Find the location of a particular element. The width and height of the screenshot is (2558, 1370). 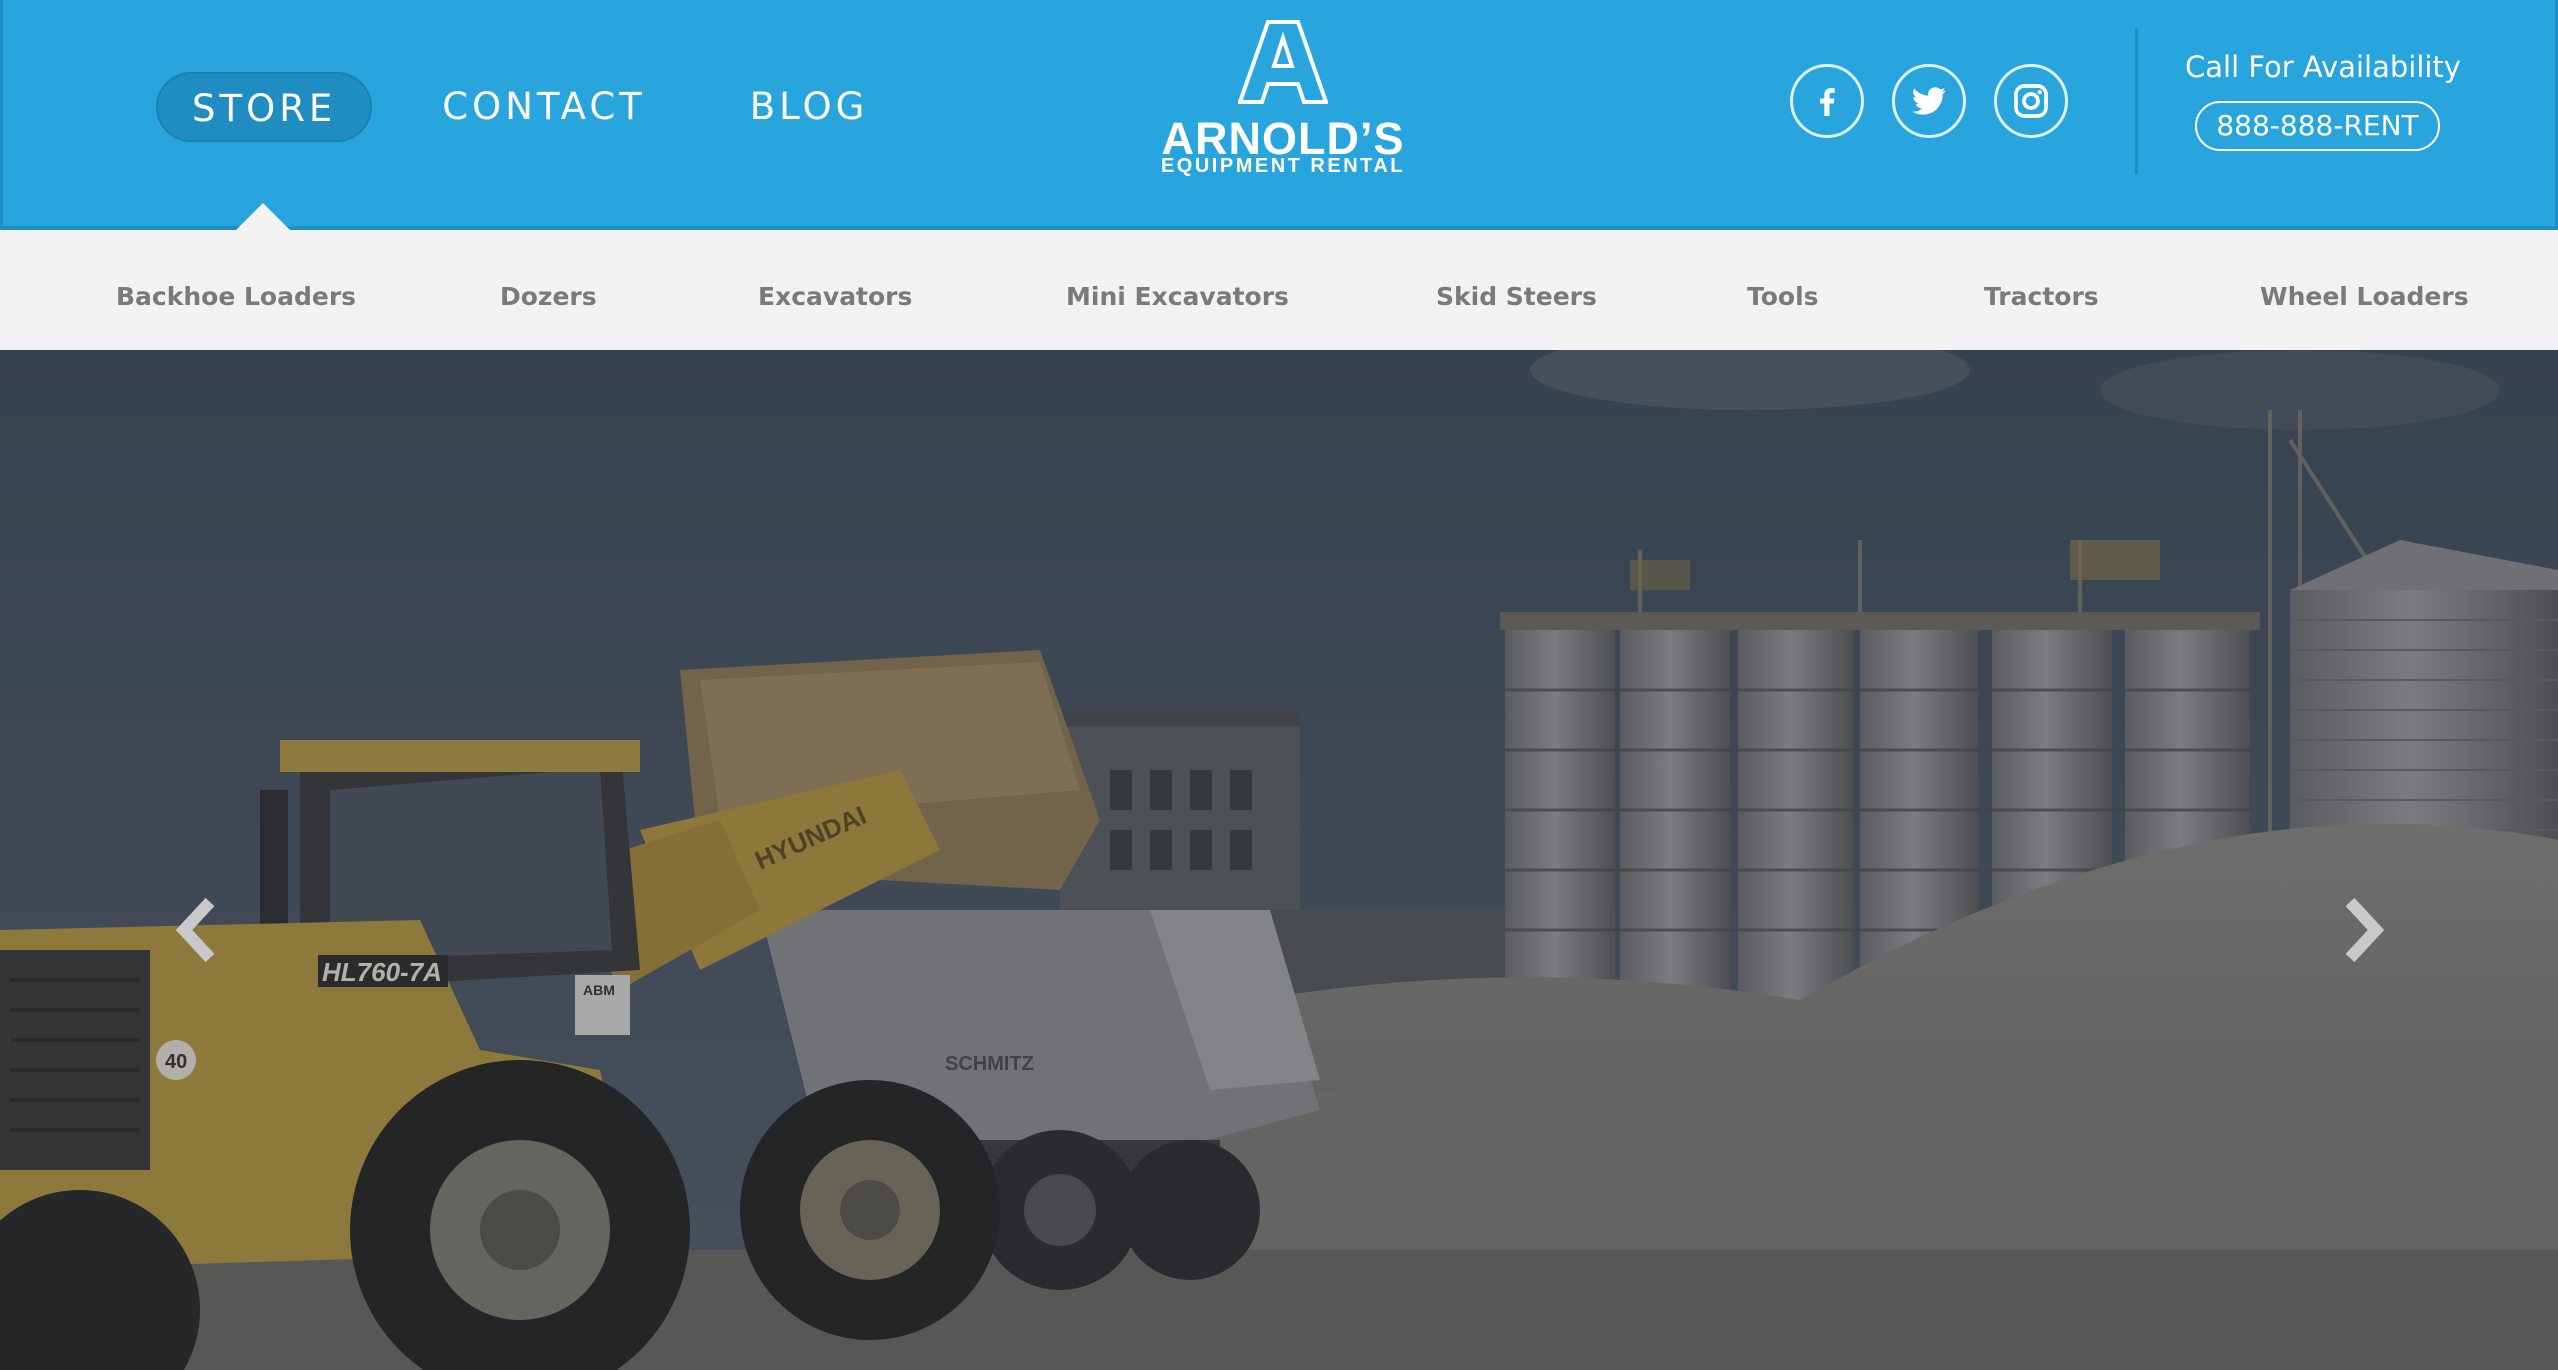

category-backhoe-loaders: Backhoe Loaders is located at coordinates (236, 290).